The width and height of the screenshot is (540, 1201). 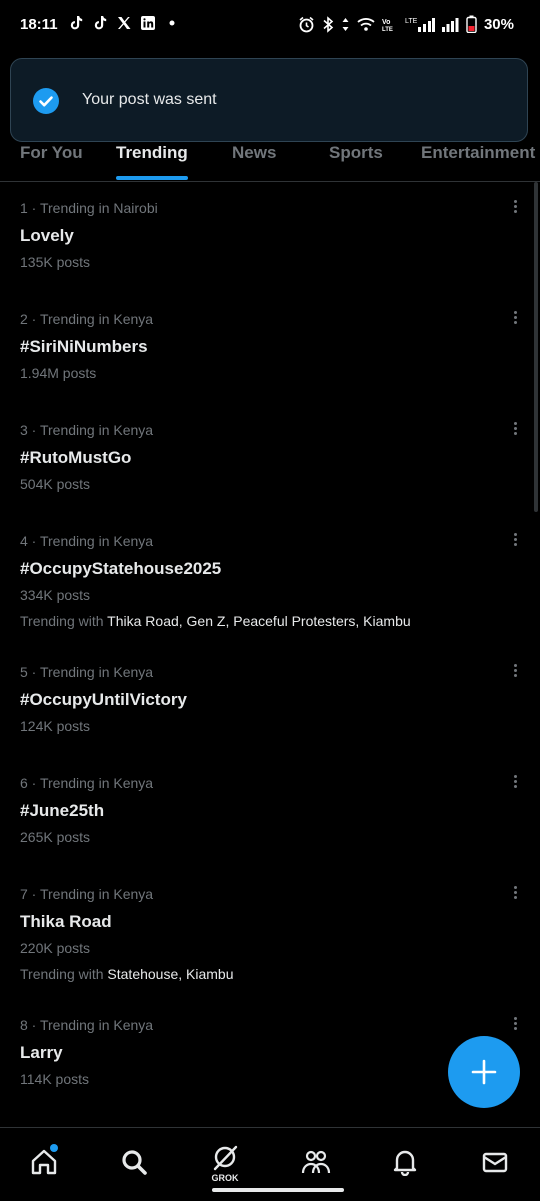 I want to click on battery-icon, so click(x=471, y=24).